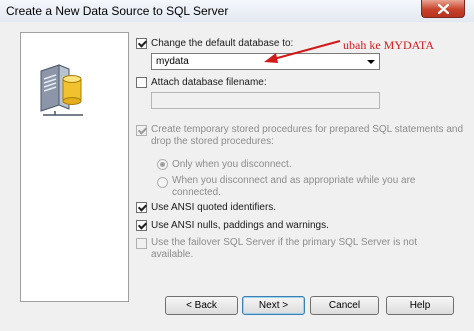 This screenshot has width=474, height=331. Describe the element at coordinates (141, 225) in the screenshot. I see `ansi-nulls-checkbox` at that location.